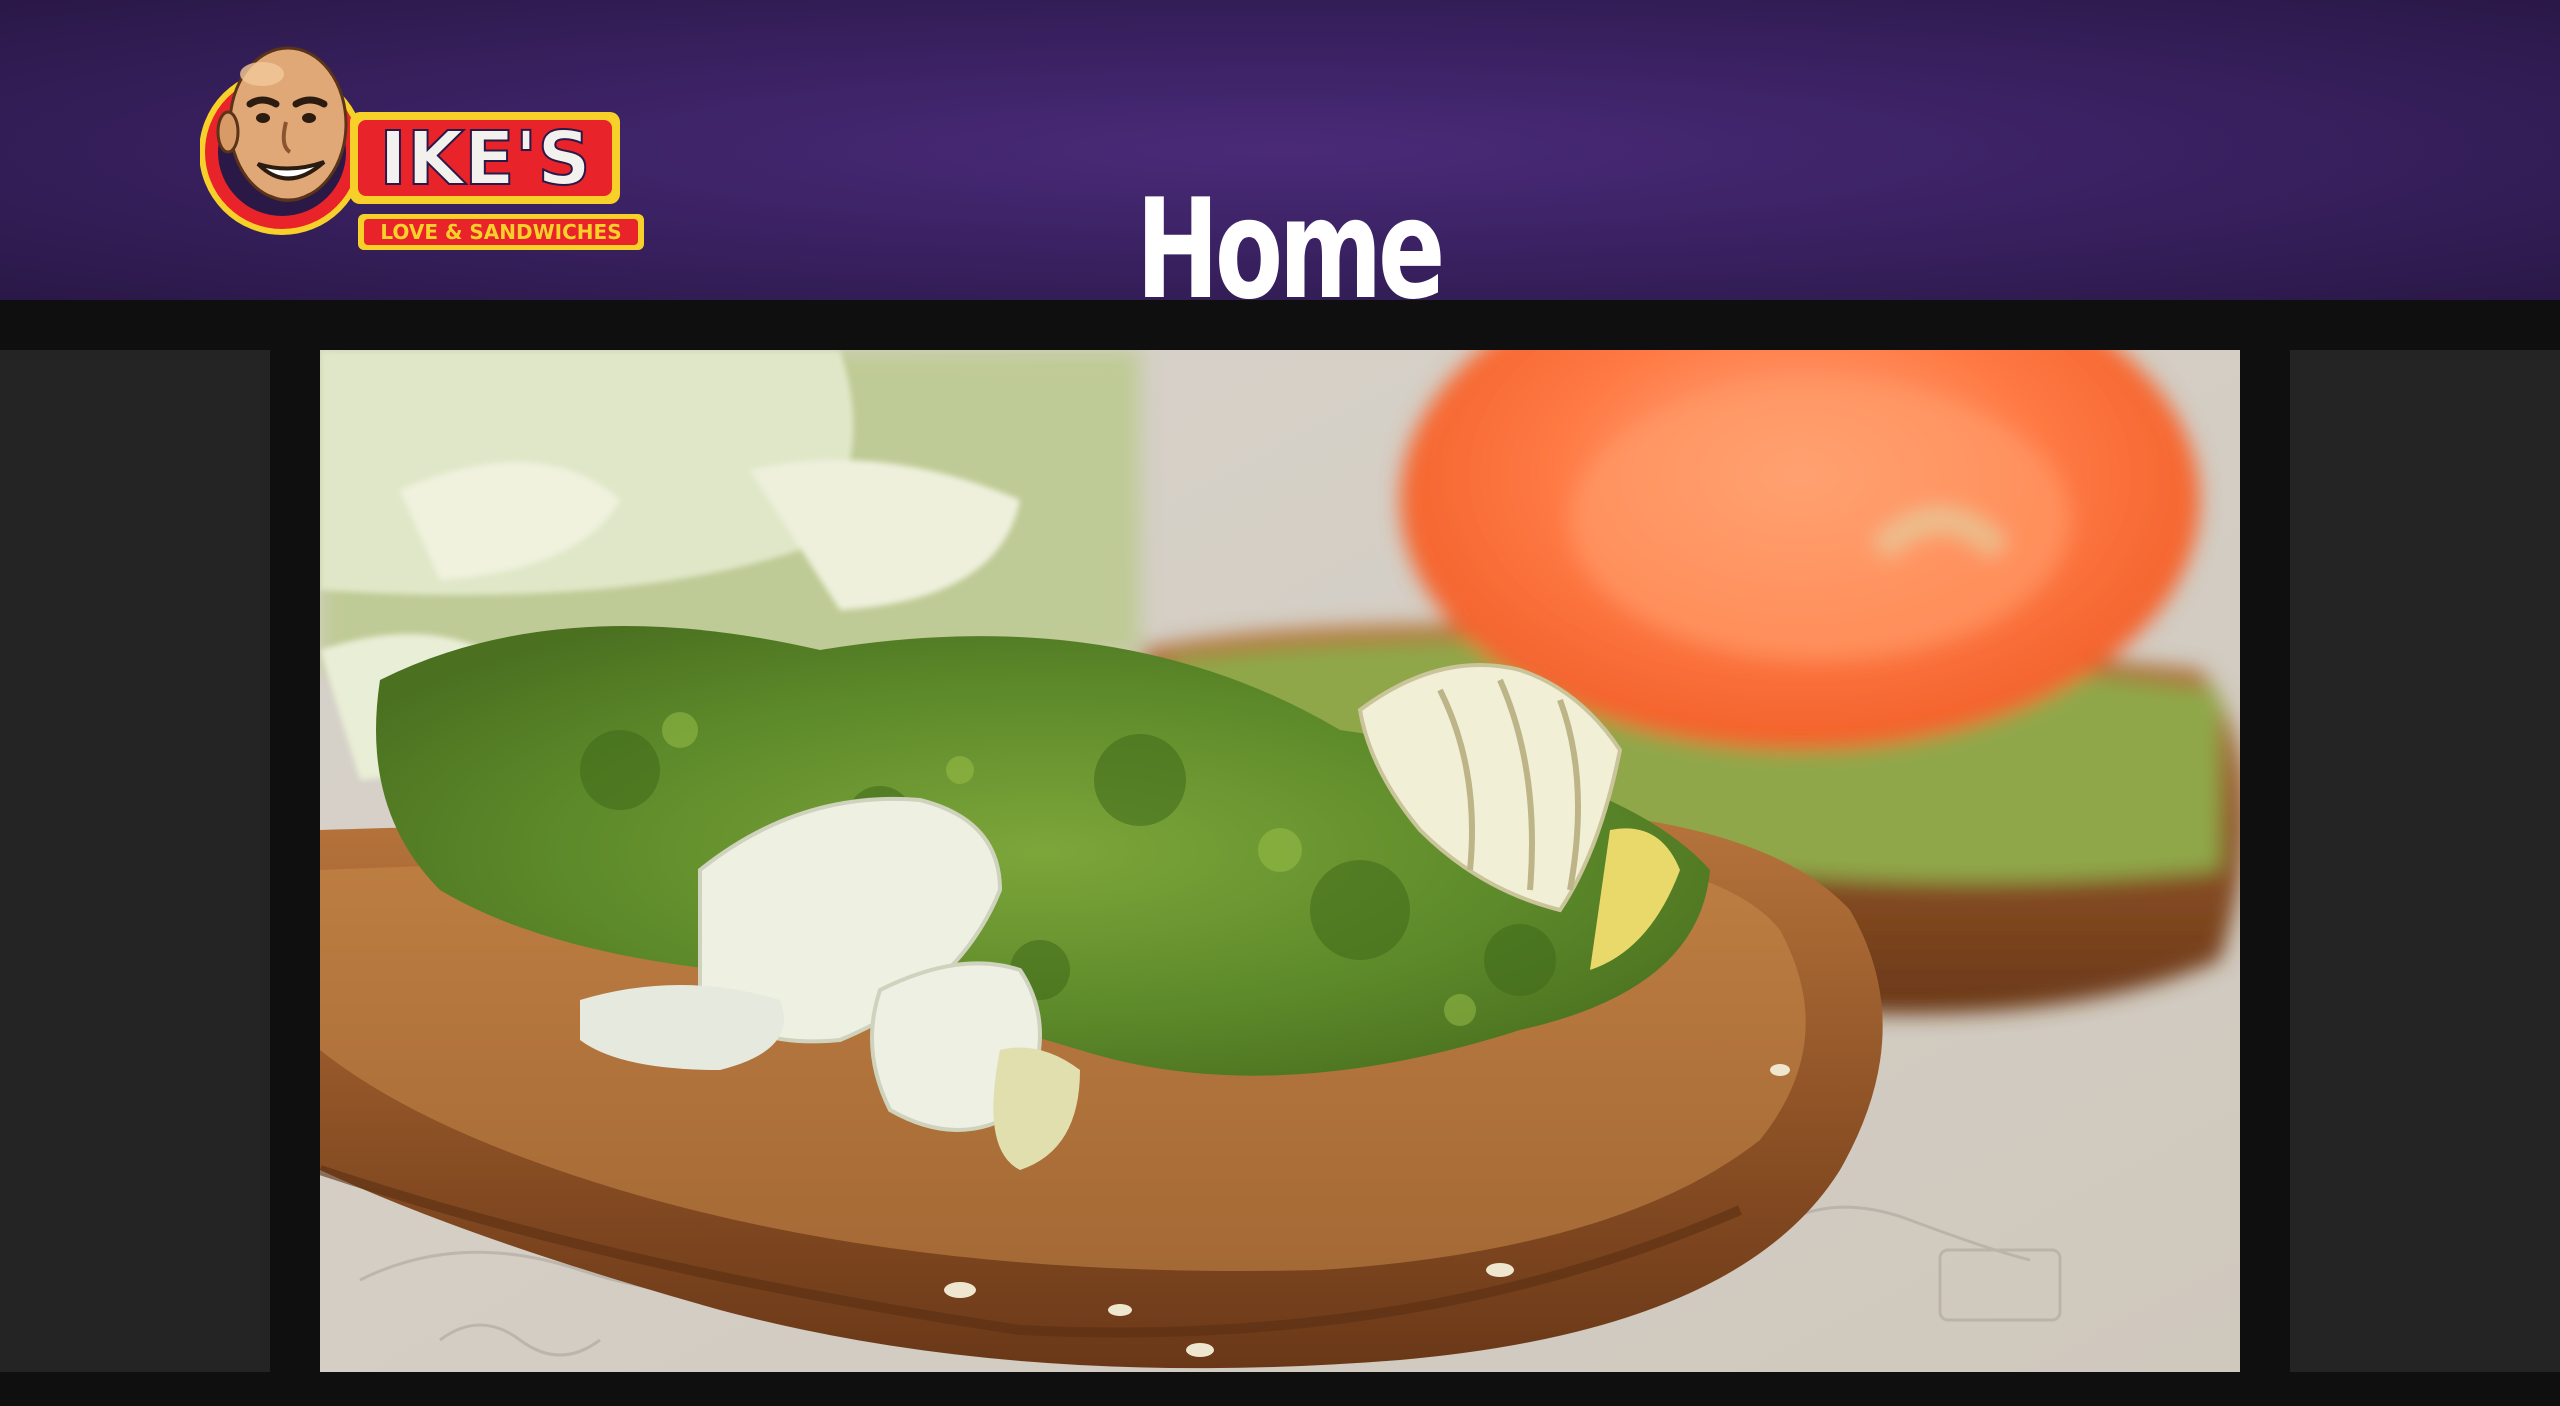  I want to click on logo-tagline: LOVE & SANDWICHES, so click(500, 232).